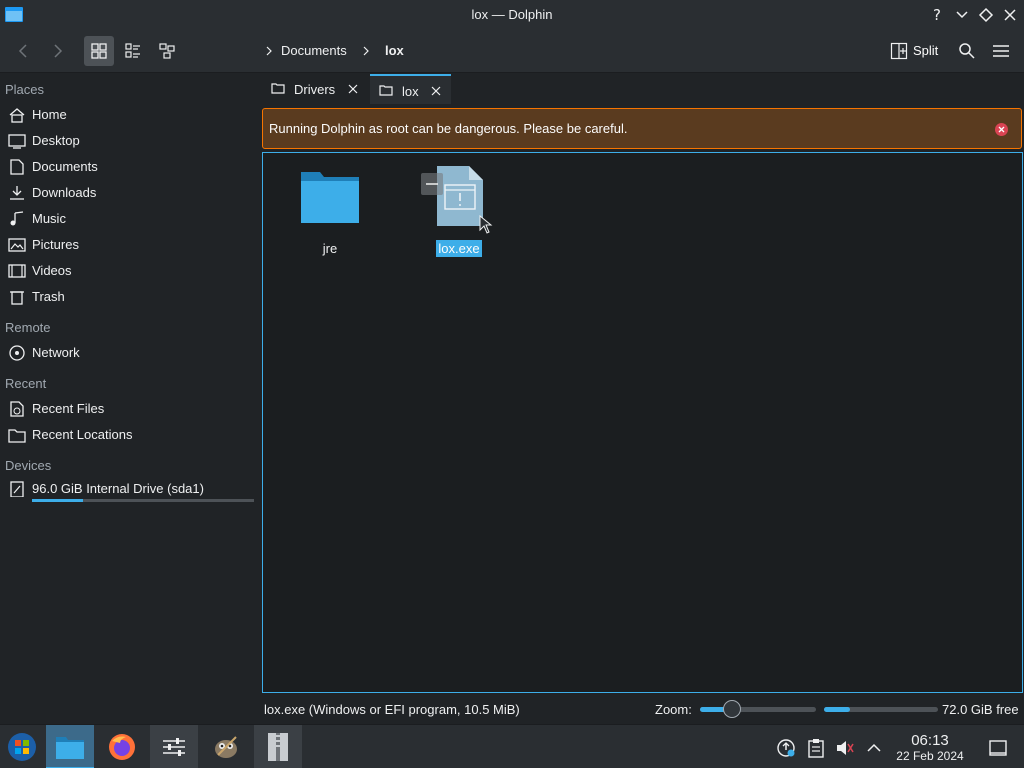  I want to click on start-menu-button, so click(24, 746).